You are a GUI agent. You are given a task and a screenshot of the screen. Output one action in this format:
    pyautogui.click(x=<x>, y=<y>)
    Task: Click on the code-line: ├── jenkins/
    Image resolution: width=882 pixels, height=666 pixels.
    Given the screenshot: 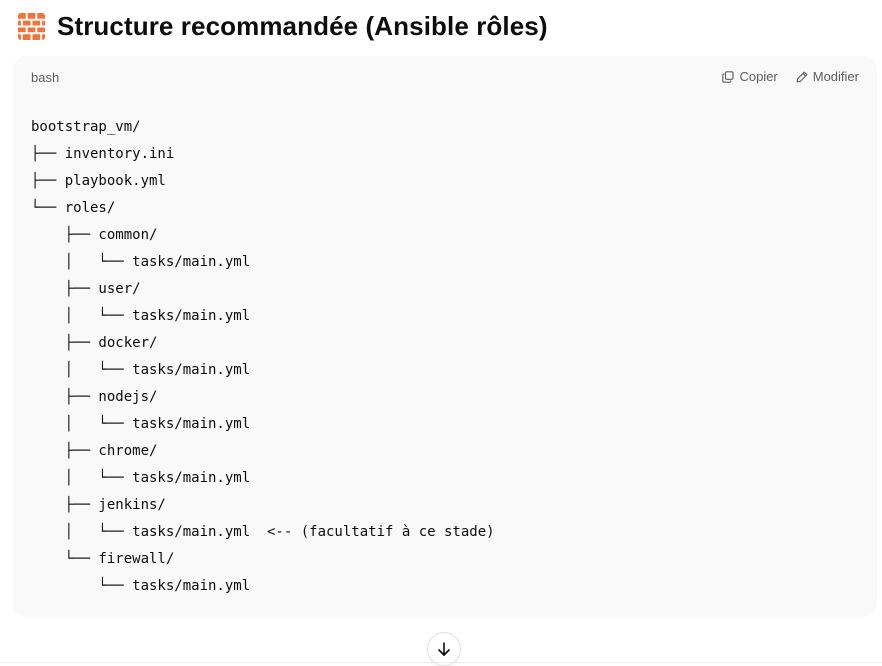 What is the action you would take?
    pyautogui.click(x=98, y=505)
    